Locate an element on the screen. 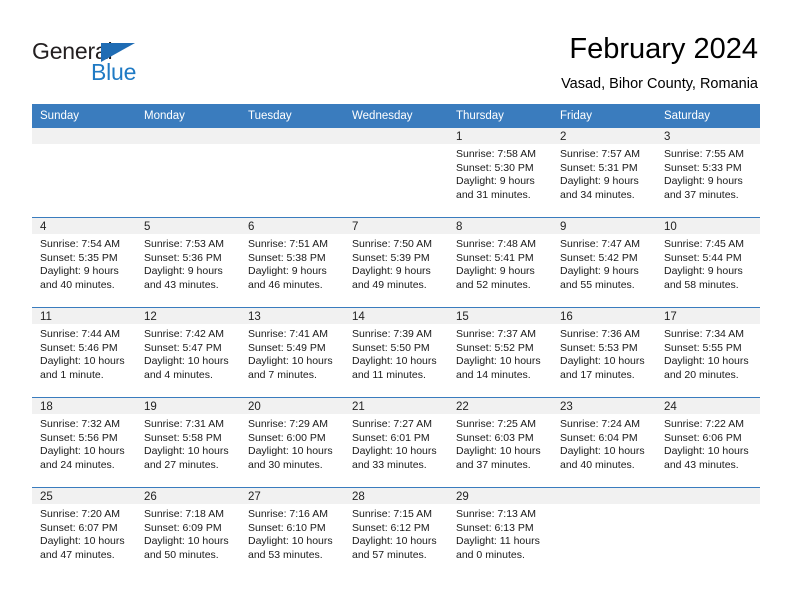  sunrise-text: Sunrise: 7:29 AM is located at coordinates (288, 424).